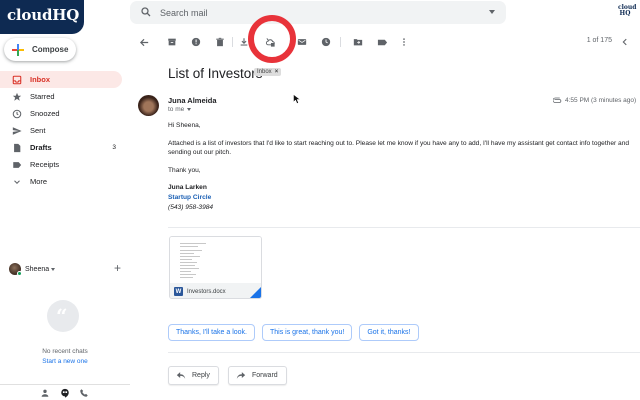  What do you see at coordinates (61, 79) in the screenshot?
I see `sidebar-item-inbox: Inbox` at bounding box center [61, 79].